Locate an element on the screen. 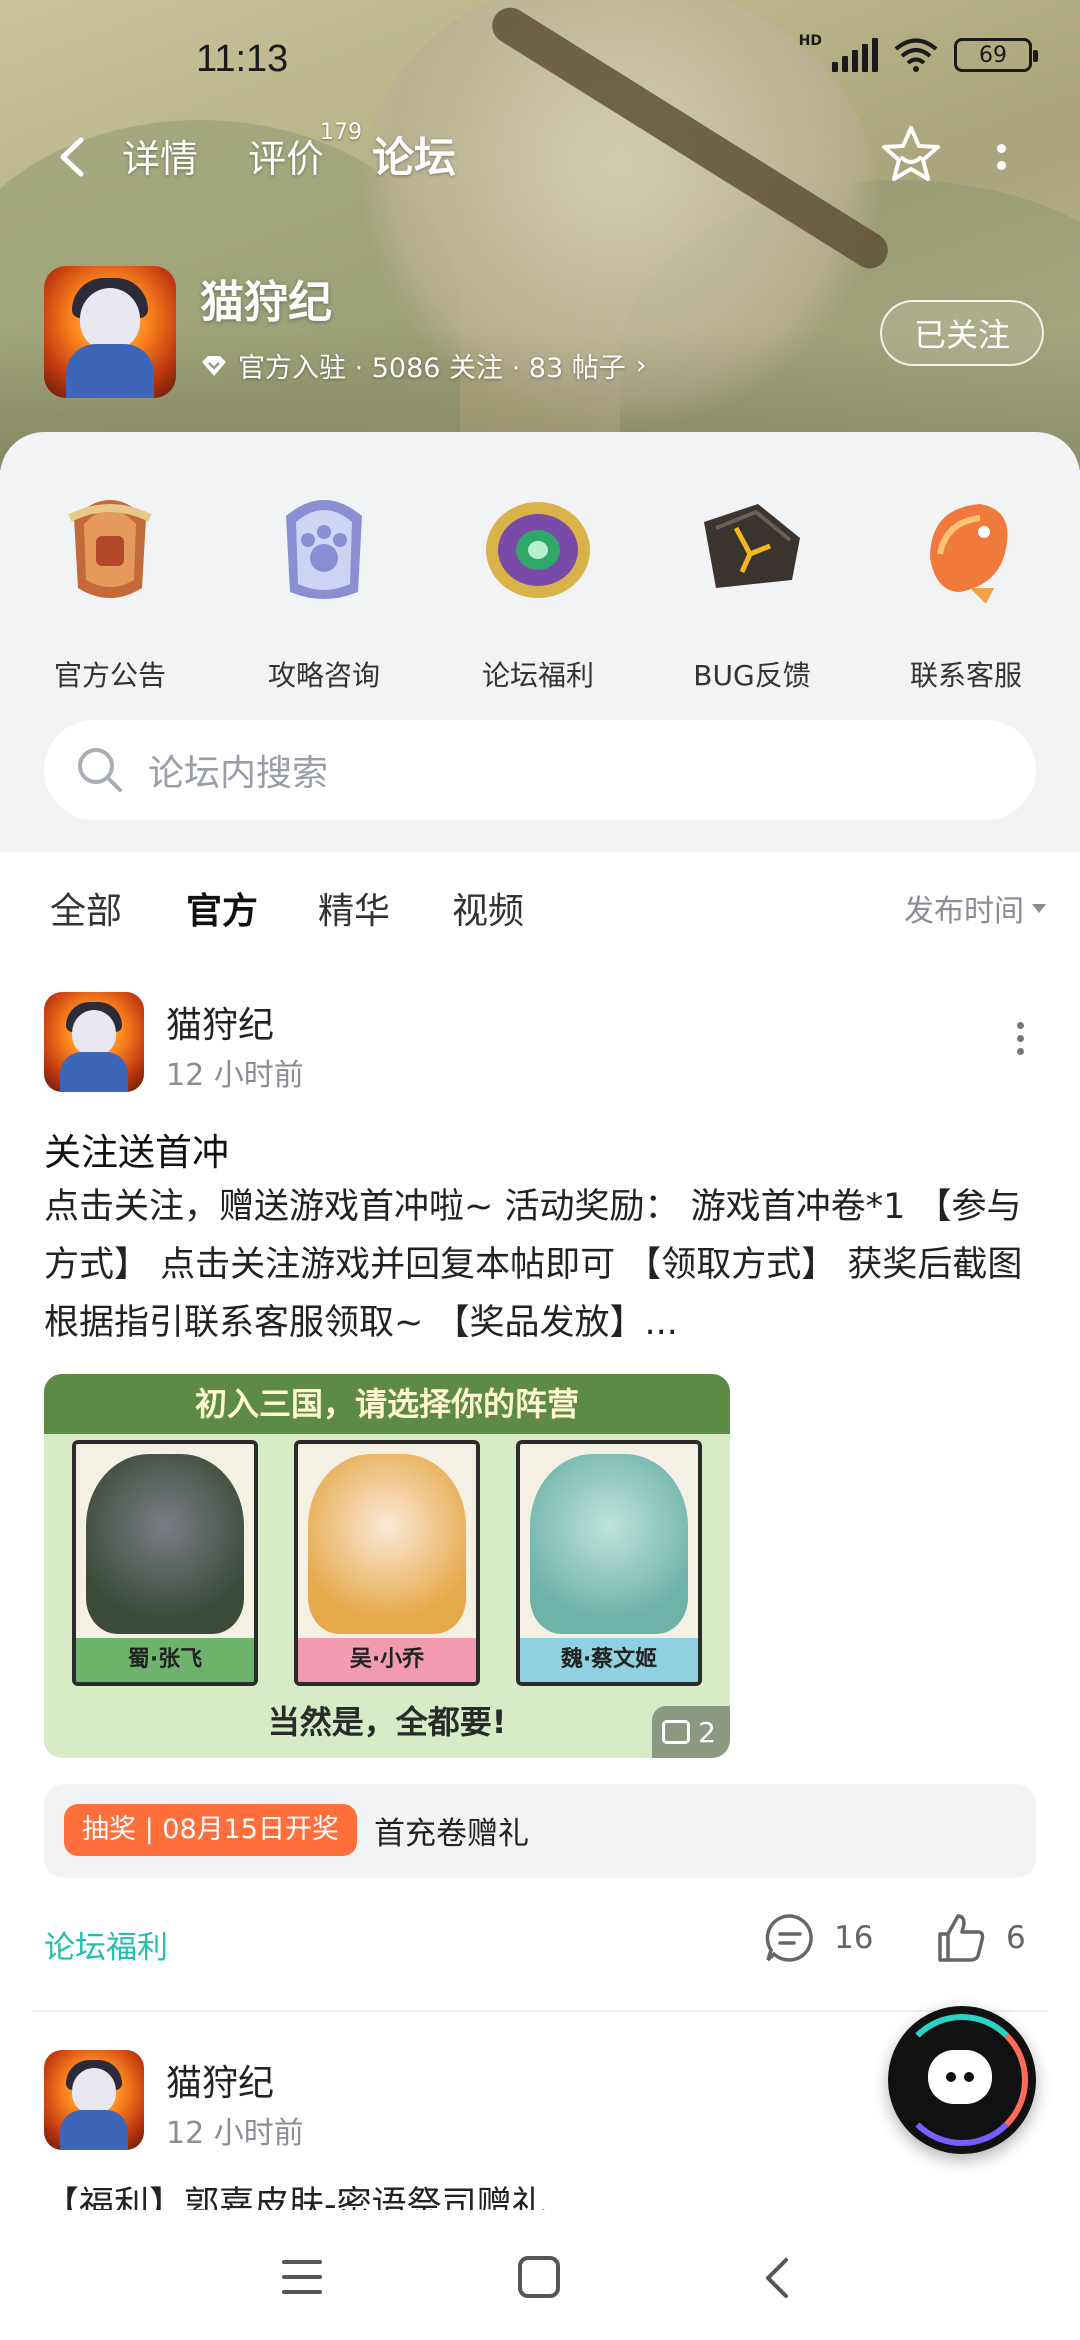  post-image: 初入三国，请选择你的阵营 蜀·张飞 吴·小乔 魏·蔡文姬 当然是，全都要! 2 is located at coordinates (387, 1566).